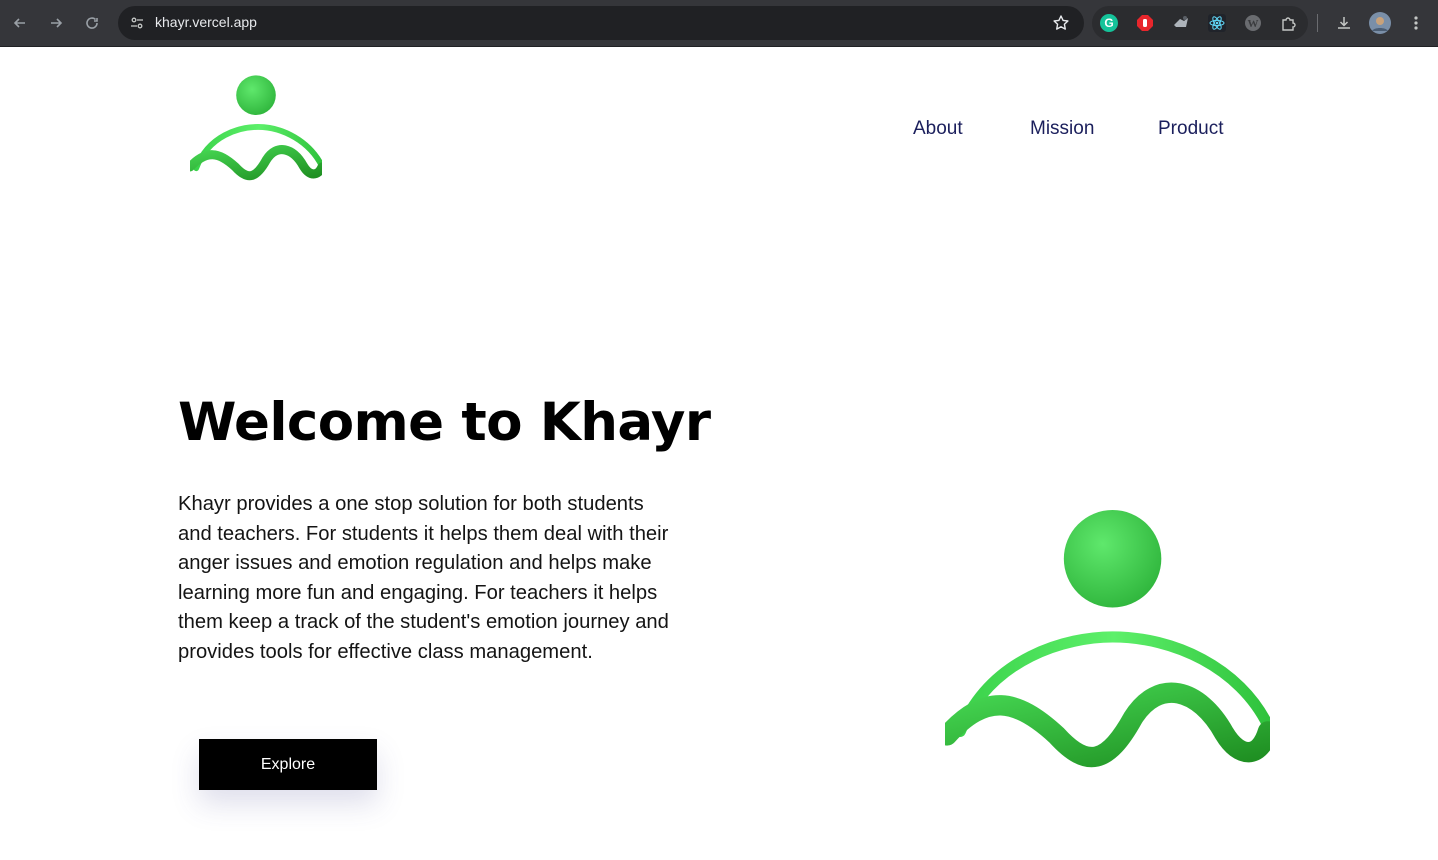 Image resolution: width=1438 pixels, height=860 pixels. What do you see at coordinates (601, 23) in the screenshot?
I see `address-bar: khayr.vercel.app` at bounding box center [601, 23].